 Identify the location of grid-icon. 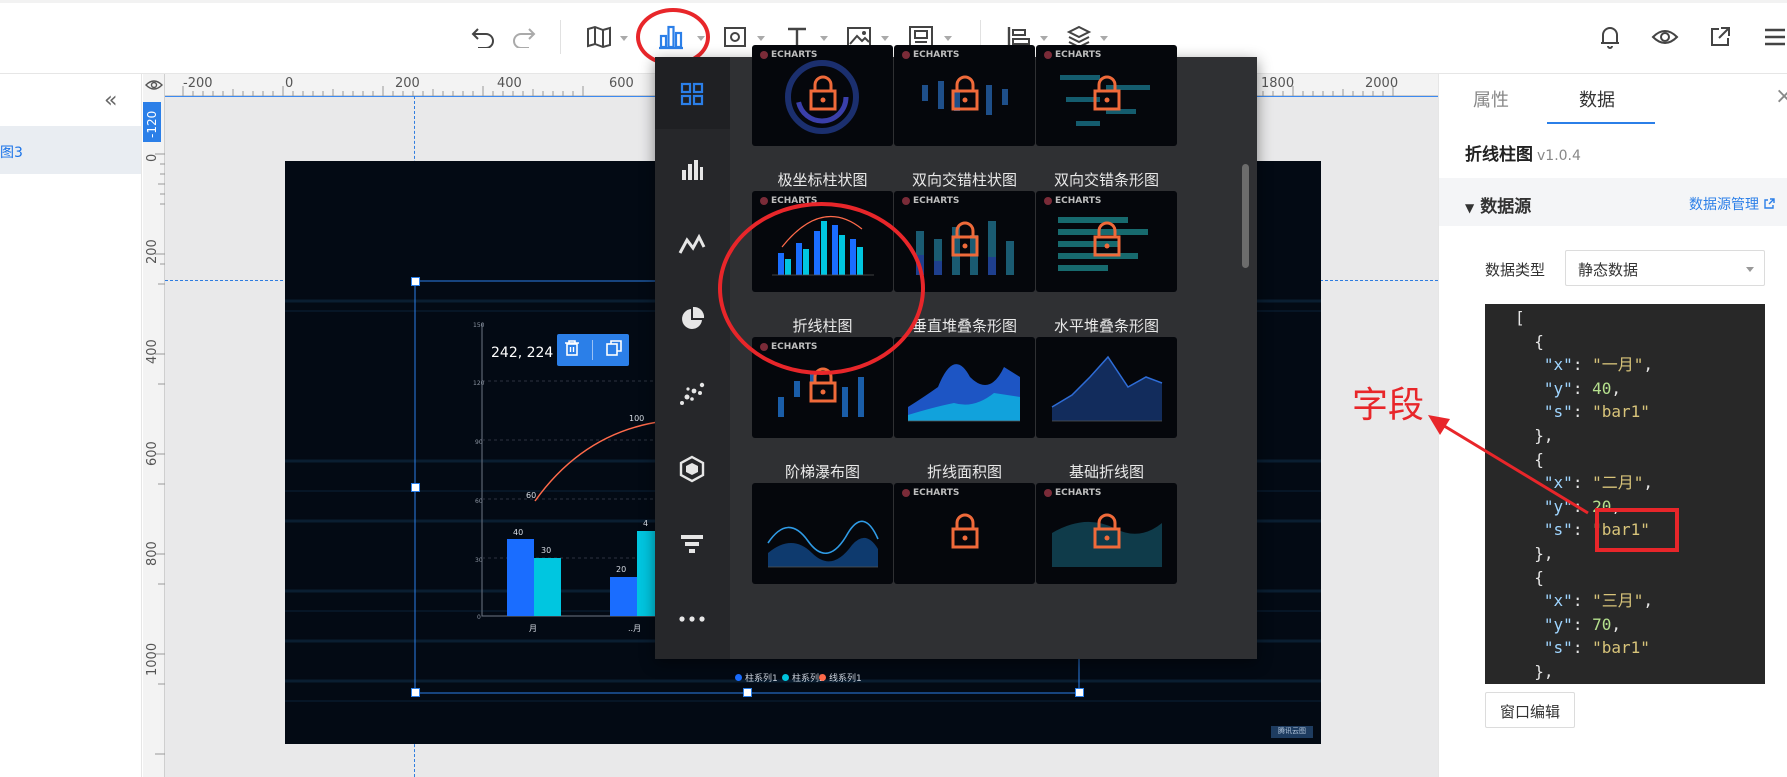
(692, 94).